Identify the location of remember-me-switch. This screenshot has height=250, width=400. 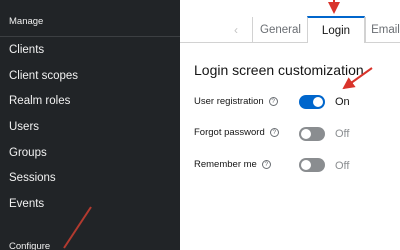
(312, 165).